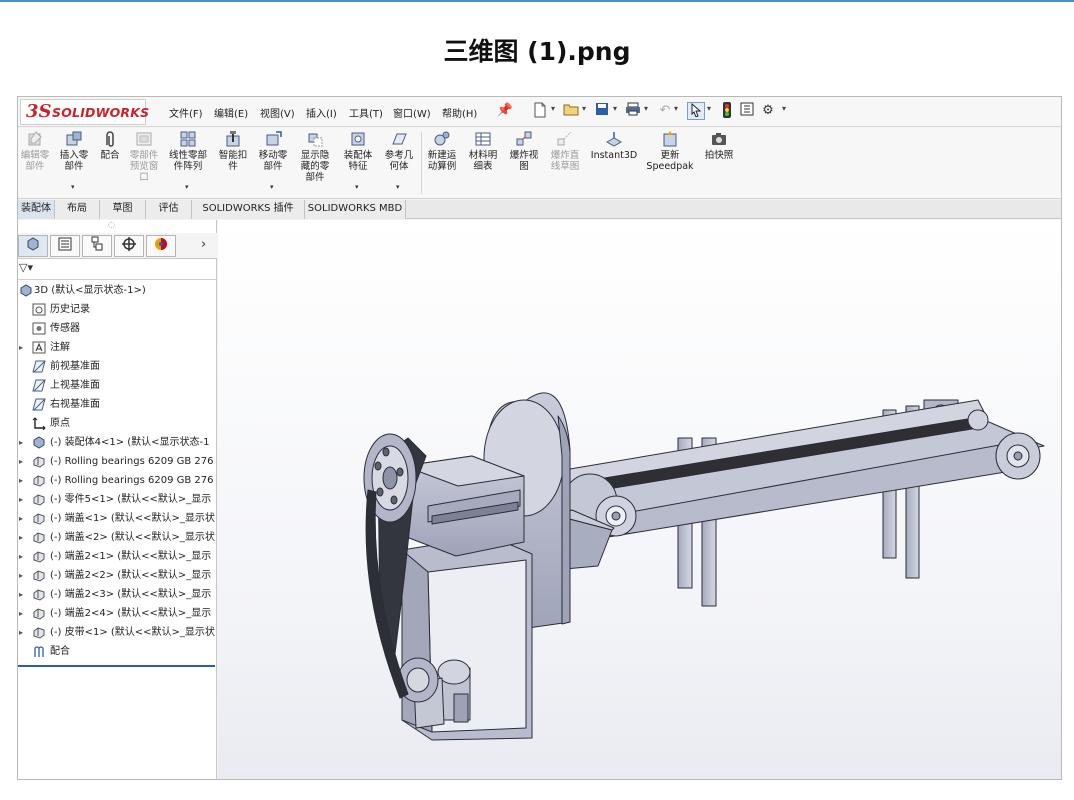 The height and width of the screenshot is (800, 1074). Describe the element at coordinates (358, 151) in the screenshot. I see `assembly-features-button: 装配体 特征` at that location.